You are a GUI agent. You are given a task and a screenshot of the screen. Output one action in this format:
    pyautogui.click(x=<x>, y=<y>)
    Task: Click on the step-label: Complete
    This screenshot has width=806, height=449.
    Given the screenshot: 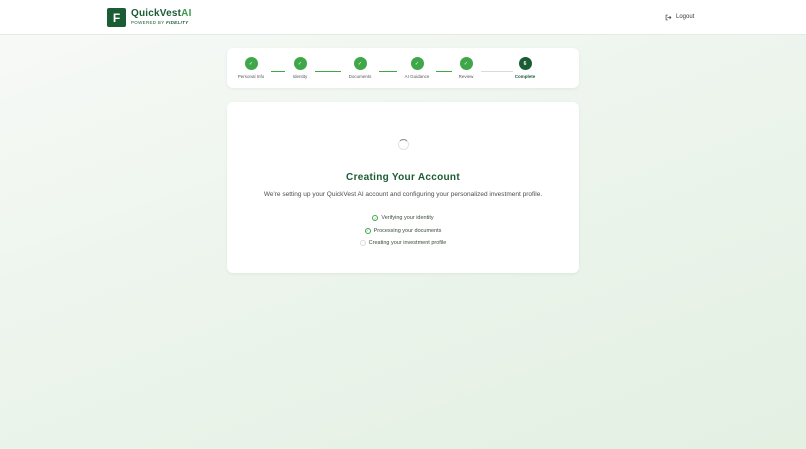 What is the action you would take?
    pyautogui.click(x=525, y=76)
    